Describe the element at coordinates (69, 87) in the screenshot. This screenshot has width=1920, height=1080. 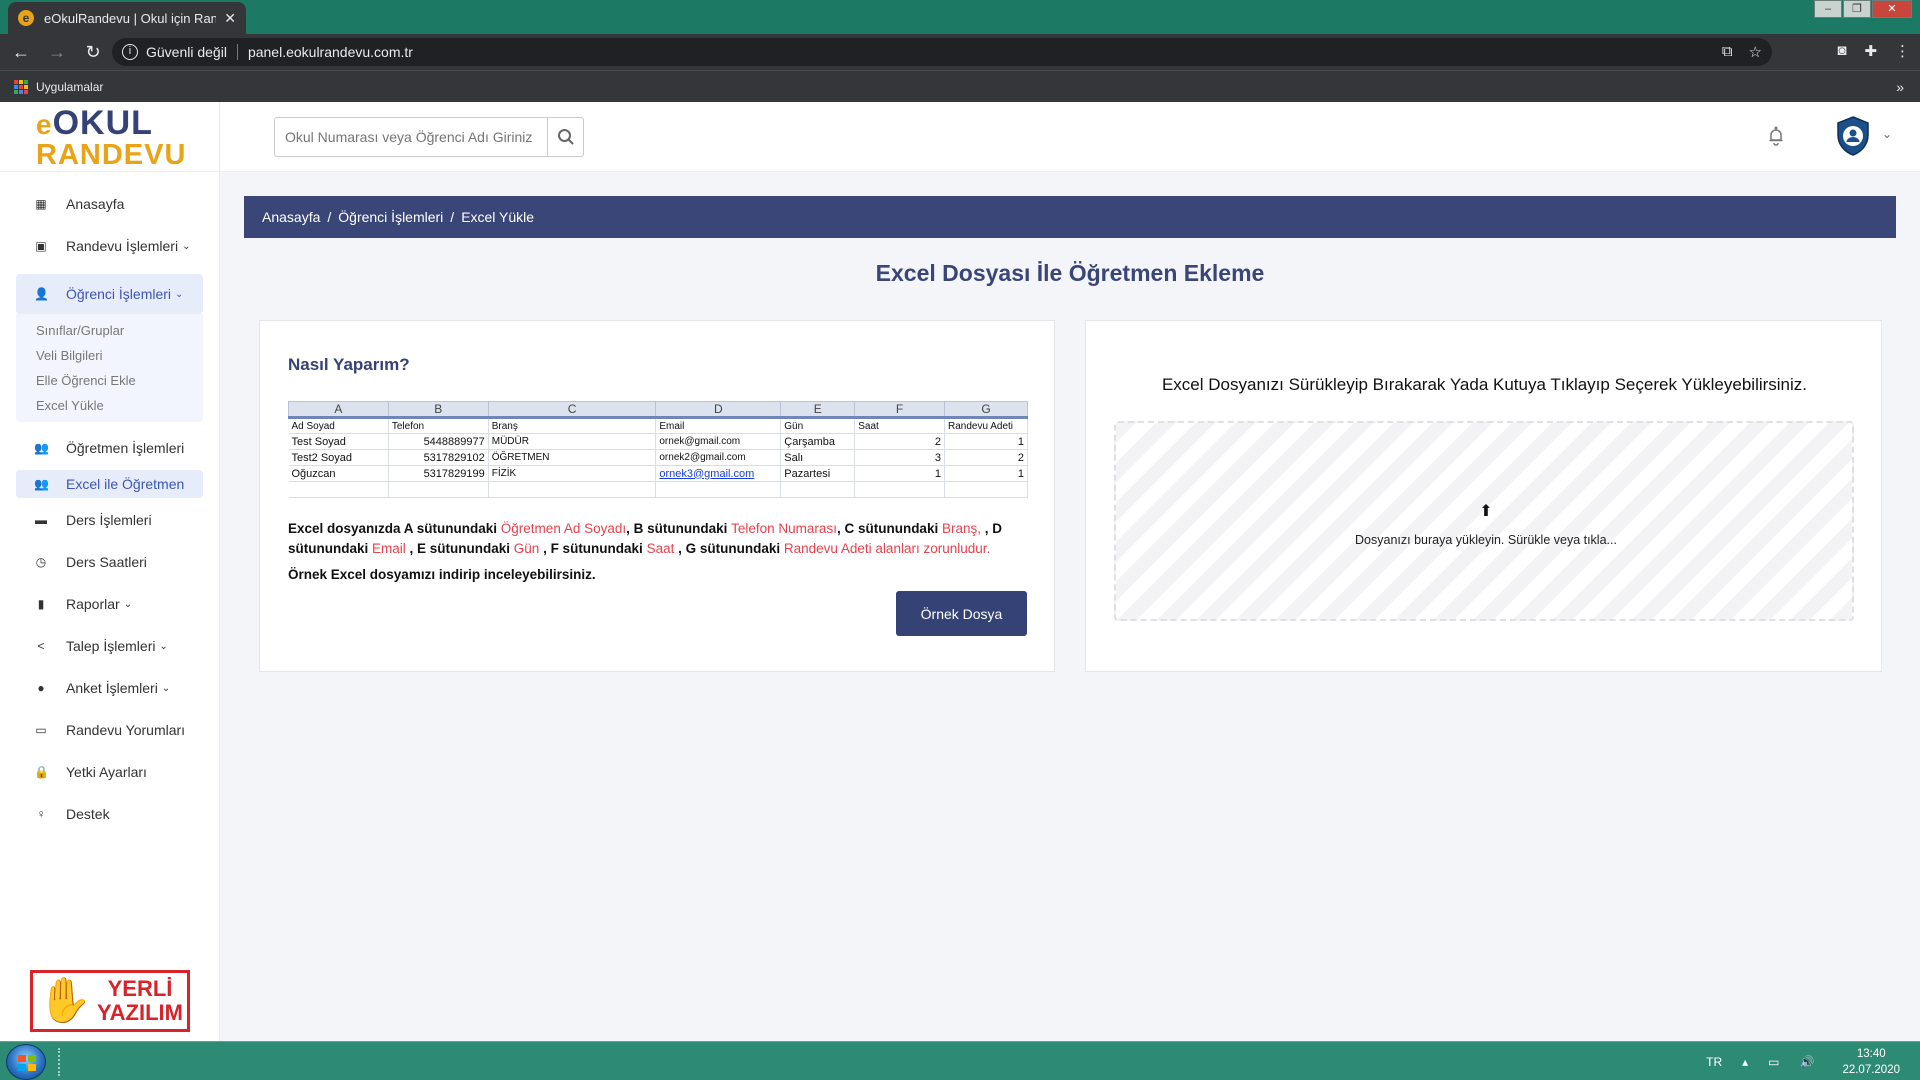
I see `apps-bookmark: Uygulamalar` at that location.